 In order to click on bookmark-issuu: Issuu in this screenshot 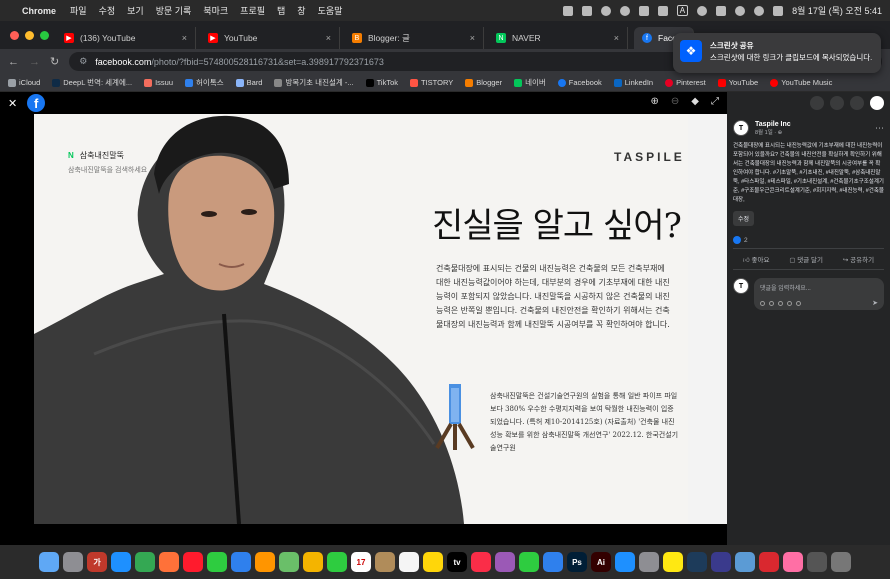, I will do `click(158, 82)`.